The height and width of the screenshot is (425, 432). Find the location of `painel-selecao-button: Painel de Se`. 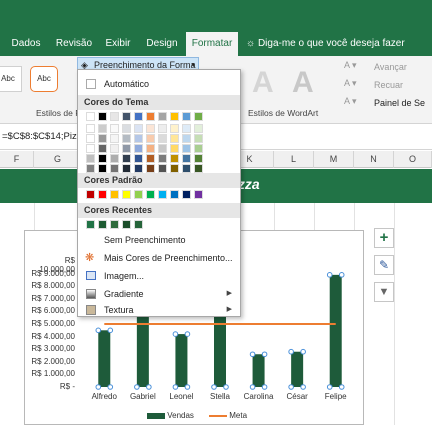

painel-selecao-button: Painel de Se is located at coordinates (399, 103).